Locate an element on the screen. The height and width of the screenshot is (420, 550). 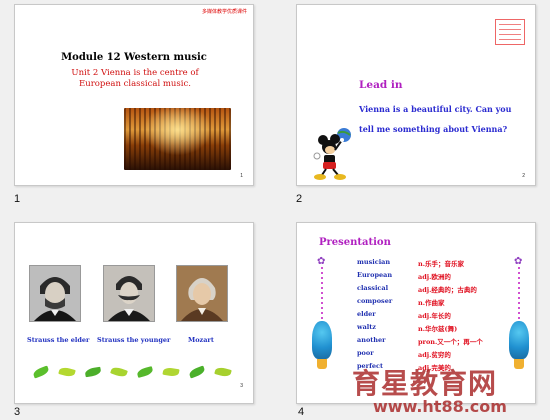
mickey-globe-icon is located at coordinates (332, 154).